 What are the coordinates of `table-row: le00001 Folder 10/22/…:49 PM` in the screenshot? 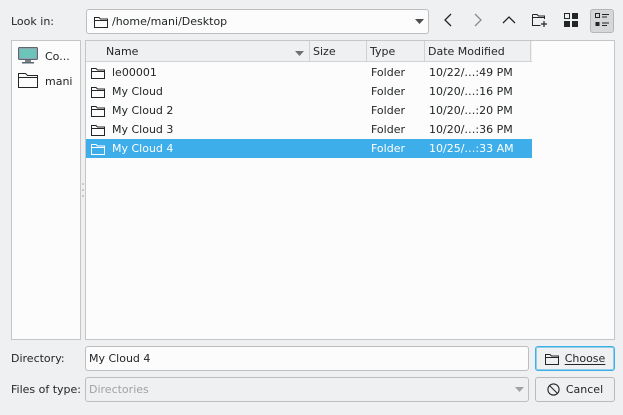 It's located at (309, 72).